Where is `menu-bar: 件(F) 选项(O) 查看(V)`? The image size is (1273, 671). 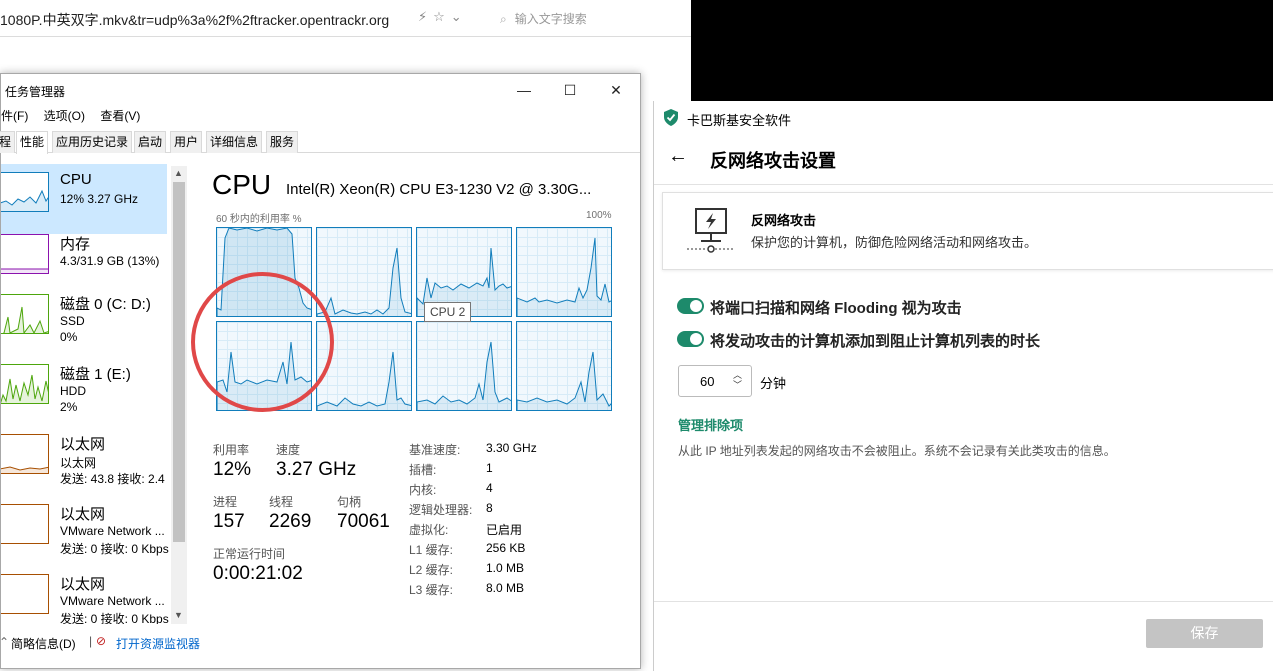 menu-bar: 件(F) 选项(O) 查看(V) is located at coordinates (76, 117).